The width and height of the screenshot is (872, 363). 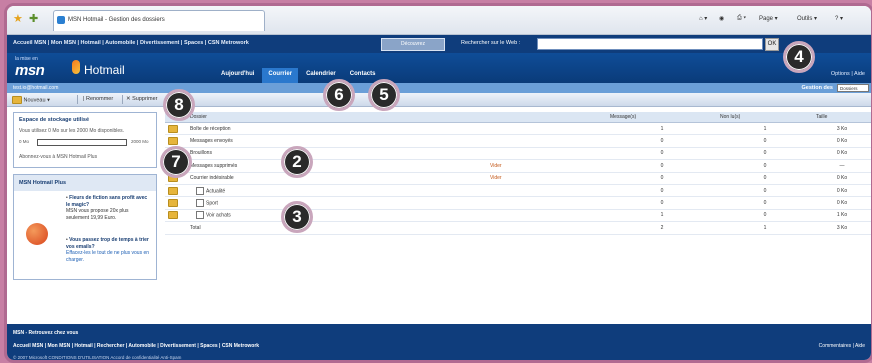 What do you see at coordinates (853, 88) in the screenshot?
I see `management-select: Dossiers` at bounding box center [853, 88].